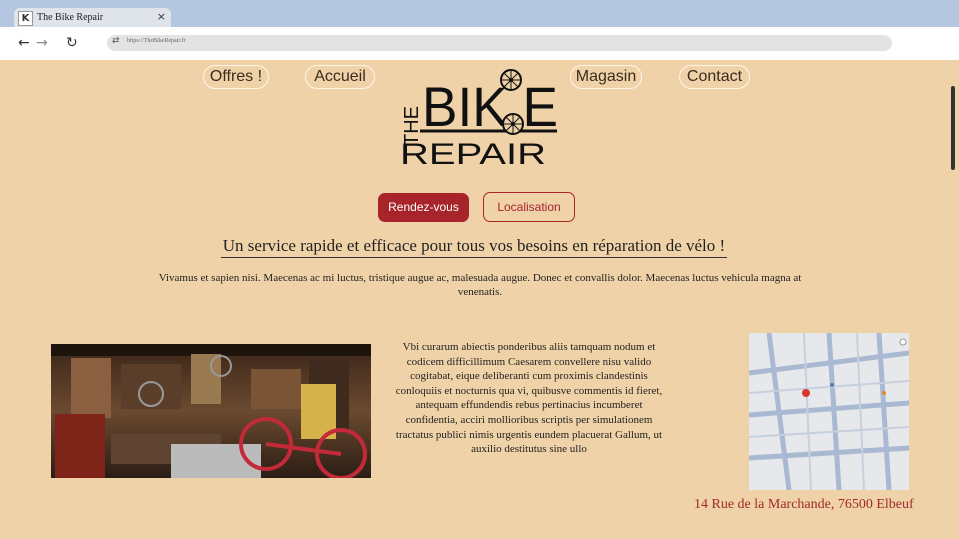  Describe the element at coordinates (490, 106) in the screenshot. I see `logo-text-bike: BIK E` at that location.